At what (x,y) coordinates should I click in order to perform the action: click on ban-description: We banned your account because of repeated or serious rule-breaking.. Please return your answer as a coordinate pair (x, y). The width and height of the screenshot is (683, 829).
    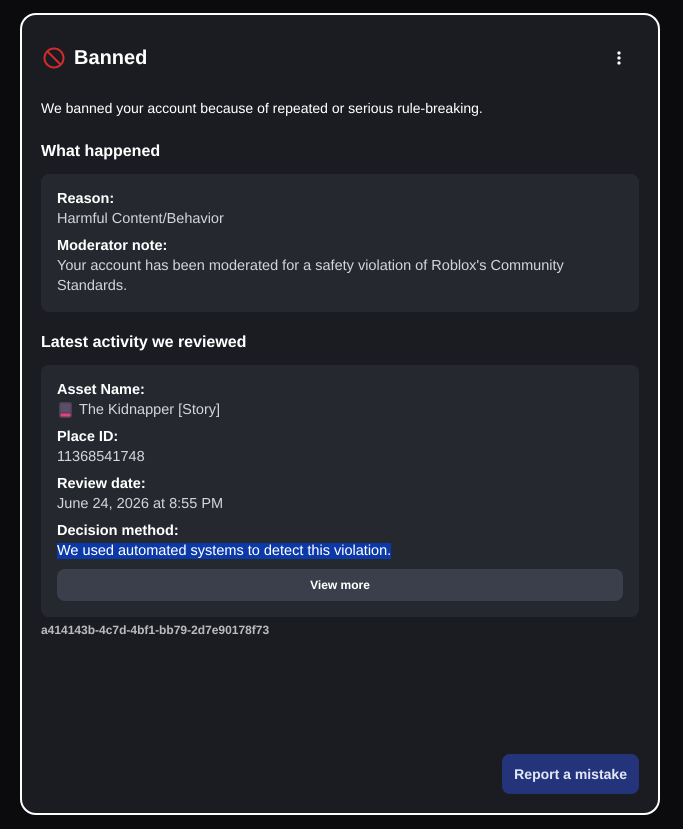
    Looking at the image, I should click on (262, 108).